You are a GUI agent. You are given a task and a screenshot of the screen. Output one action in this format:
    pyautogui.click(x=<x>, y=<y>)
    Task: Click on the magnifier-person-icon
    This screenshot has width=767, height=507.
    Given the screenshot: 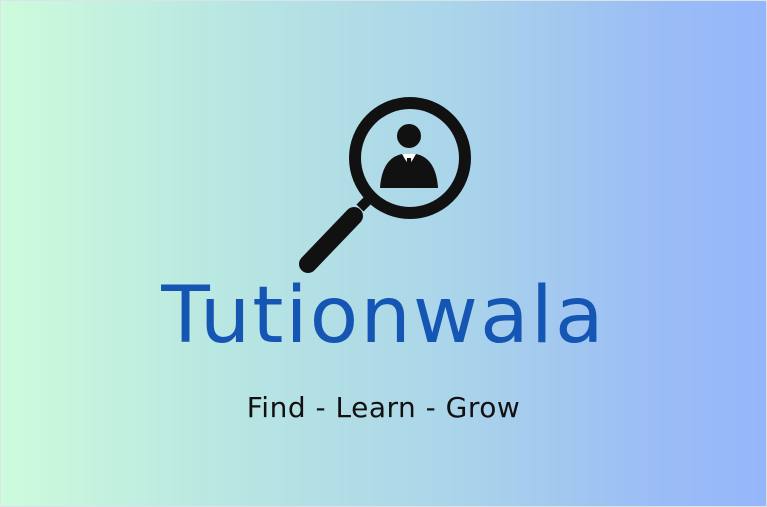 What is the action you would take?
    pyautogui.click(x=385, y=185)
    